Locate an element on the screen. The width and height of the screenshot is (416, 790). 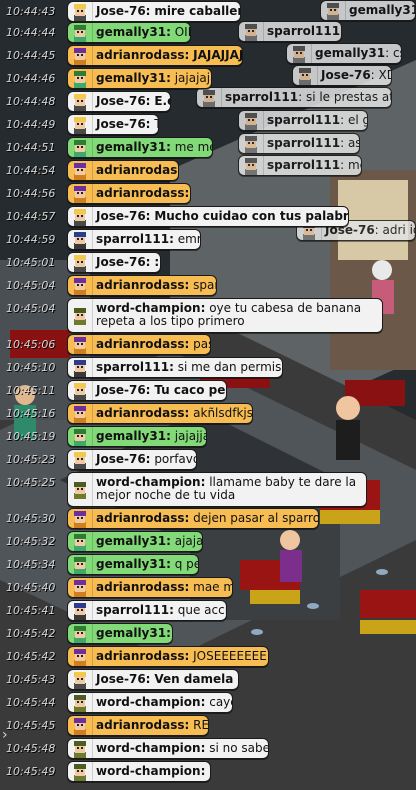
chat-message-bubble: adrianrodass: dioz is located at coordinates (123, 170).